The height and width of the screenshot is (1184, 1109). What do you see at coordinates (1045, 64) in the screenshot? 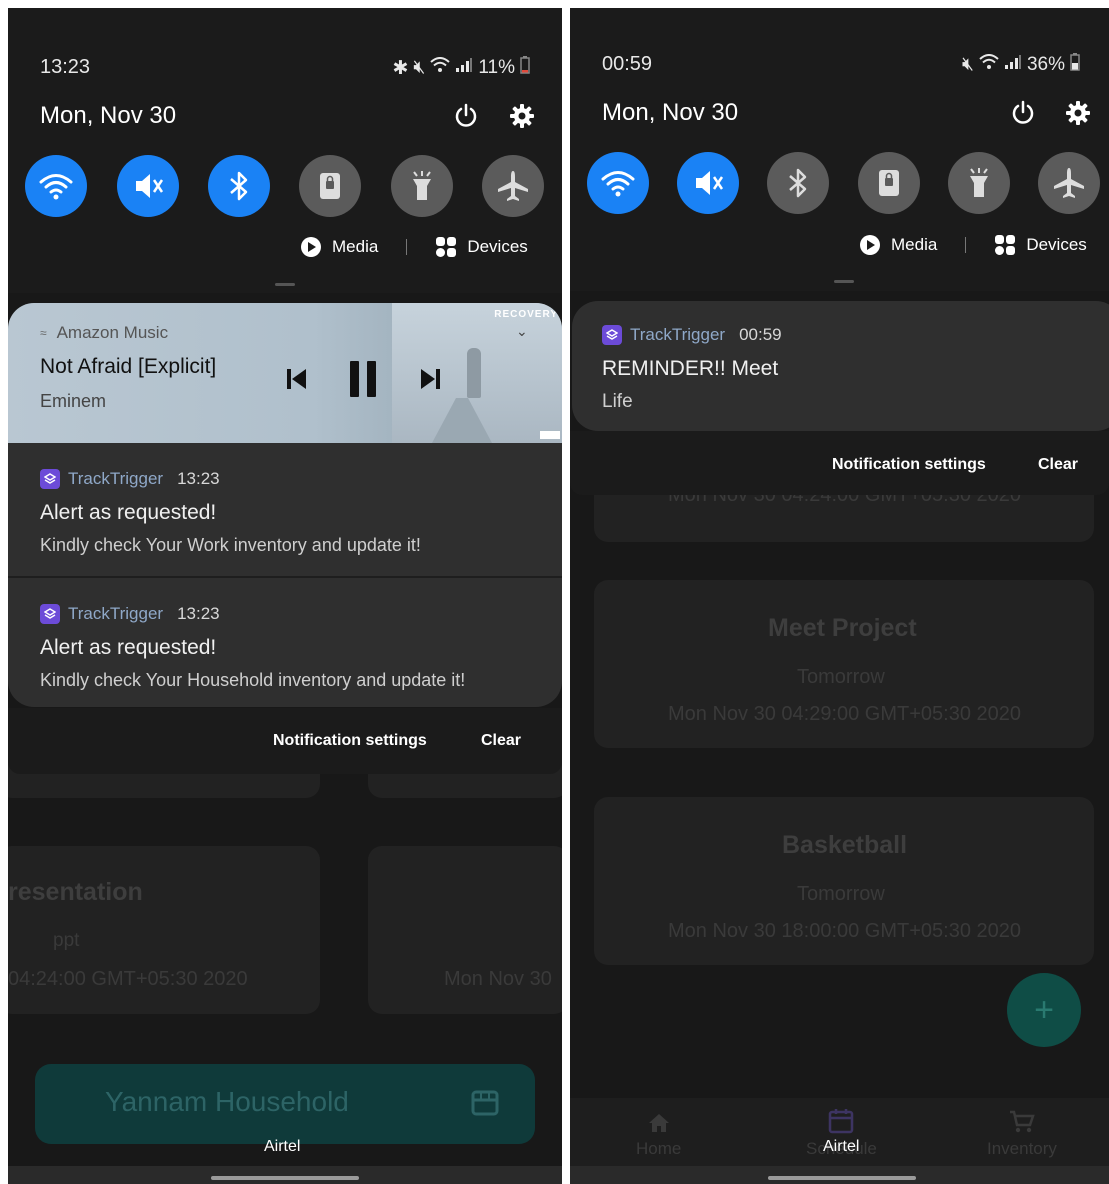
I see `battery-text: 36%` at bounding box center [1045, 64].